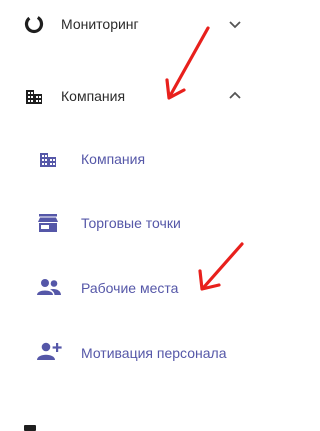 The height and width of the screenshot is (431, 320). I want to click on chevron-up-icon, so click(235, 96).